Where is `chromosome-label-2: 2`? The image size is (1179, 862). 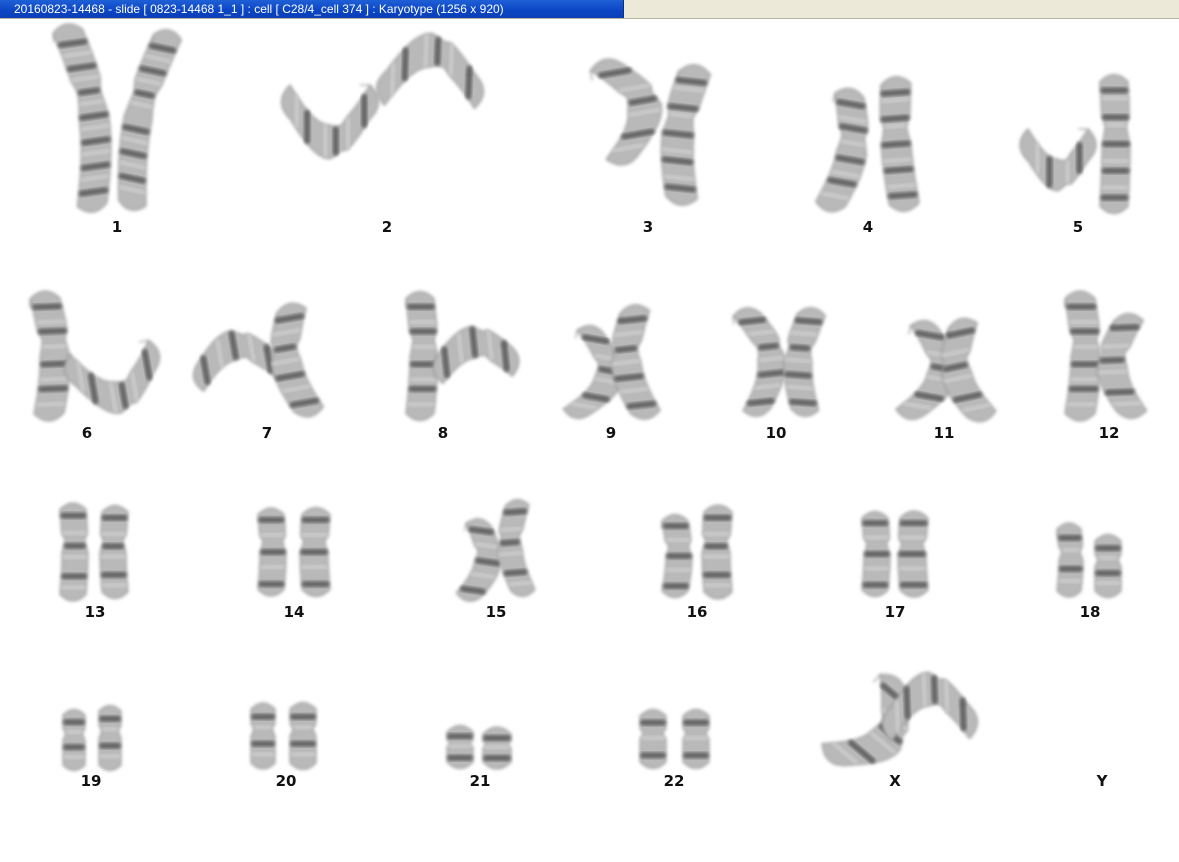
chromosome-label-2: 2 is located at coordinates (387, 227).